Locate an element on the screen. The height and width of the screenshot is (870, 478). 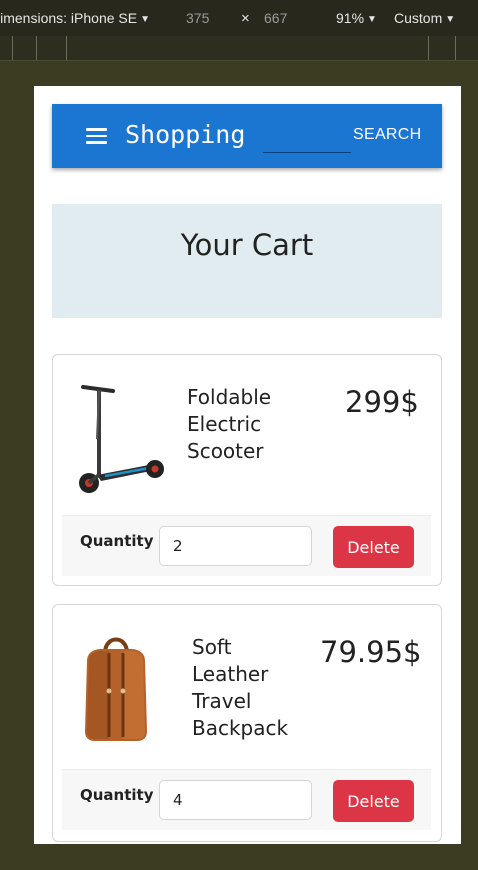
zoom-label: 91% is located at coordinates (350, 18).